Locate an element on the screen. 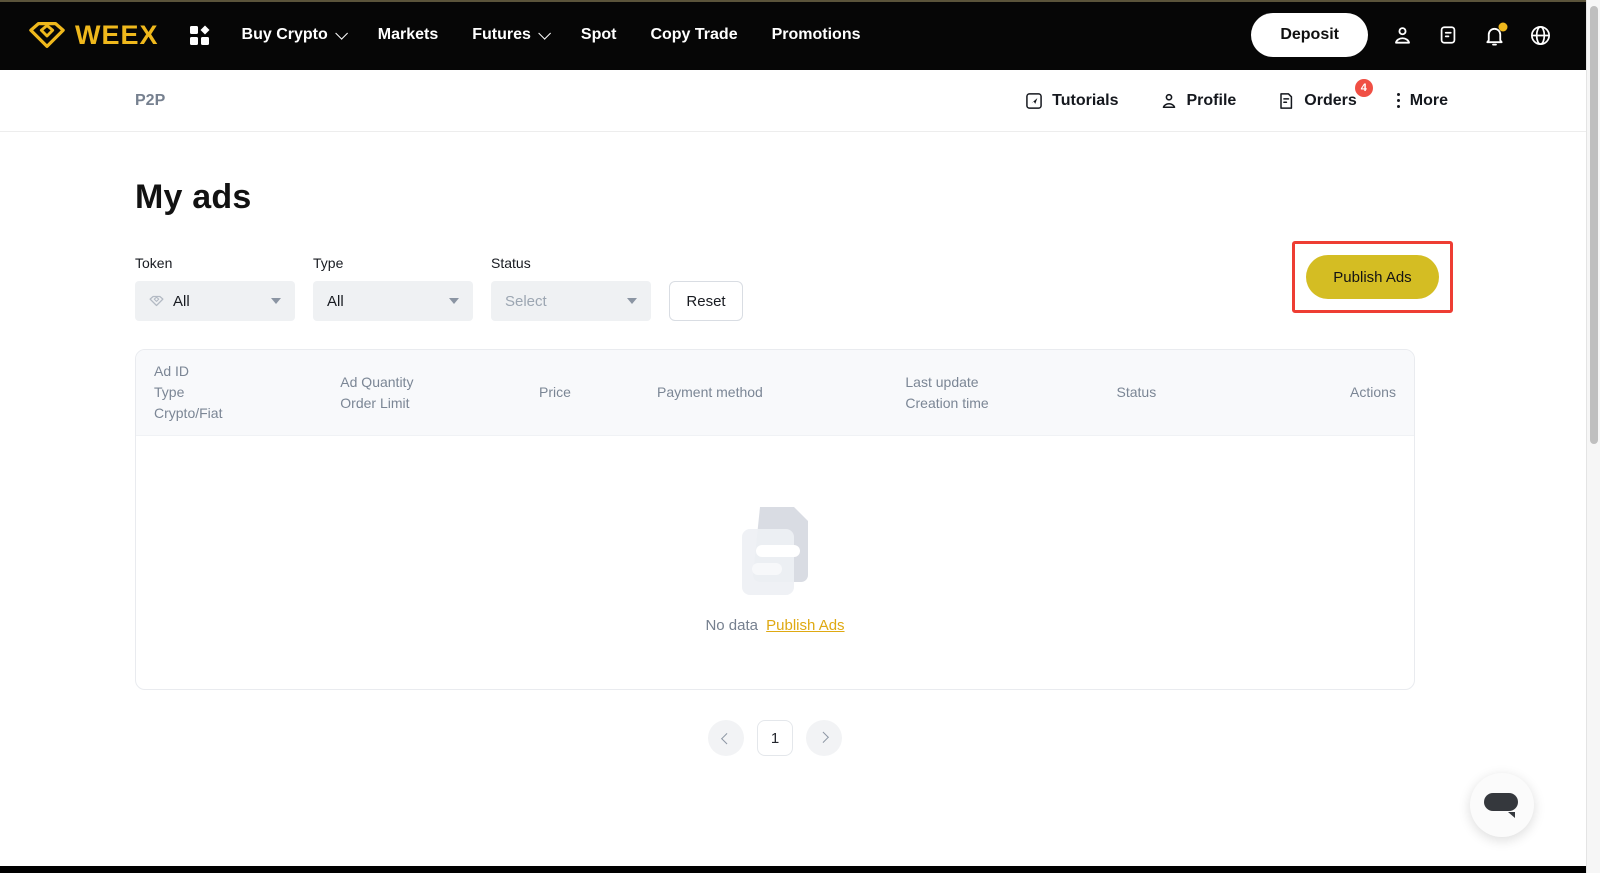  orders-document-icon is located at coordinates (1286, 100).